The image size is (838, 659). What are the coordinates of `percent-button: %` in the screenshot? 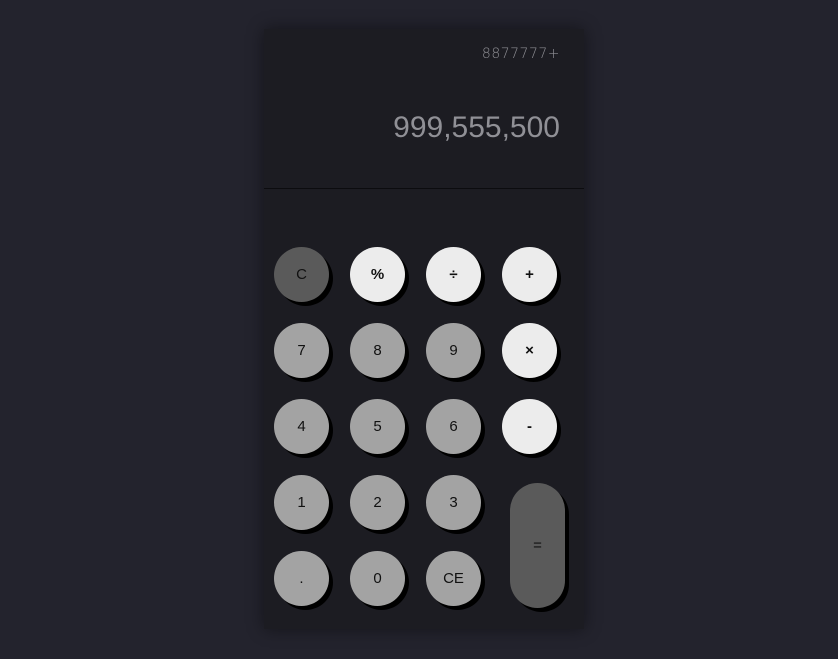 It's located at (377, 274).